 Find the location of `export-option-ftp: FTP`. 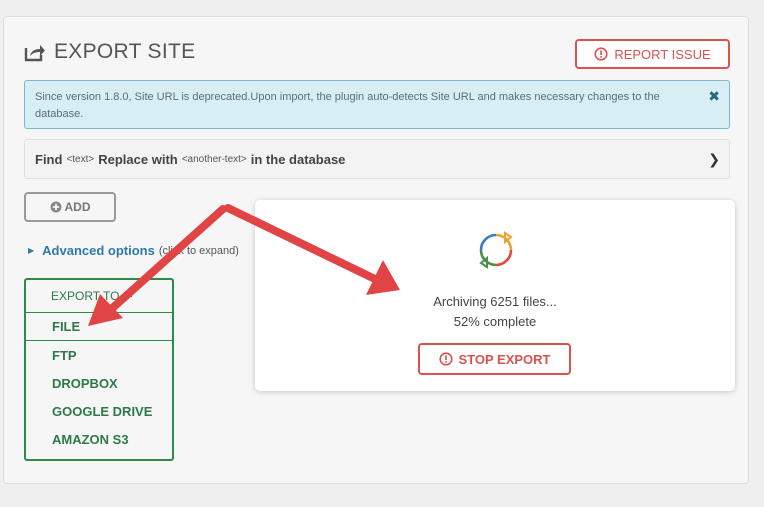

export-option-ftp: FTP is located at coordinates (99, 355).